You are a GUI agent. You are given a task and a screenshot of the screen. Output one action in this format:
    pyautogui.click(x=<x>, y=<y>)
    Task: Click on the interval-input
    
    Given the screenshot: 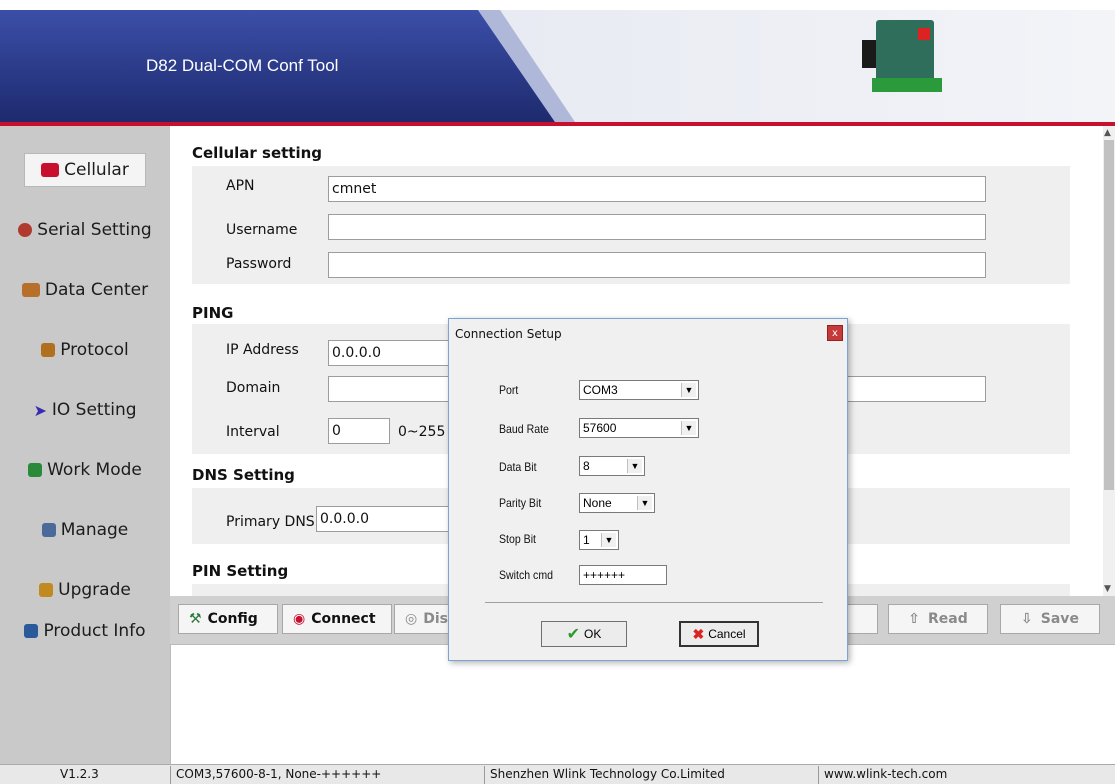 What is the action you would take?
    pyautogui.click(x=359, y=431)
    